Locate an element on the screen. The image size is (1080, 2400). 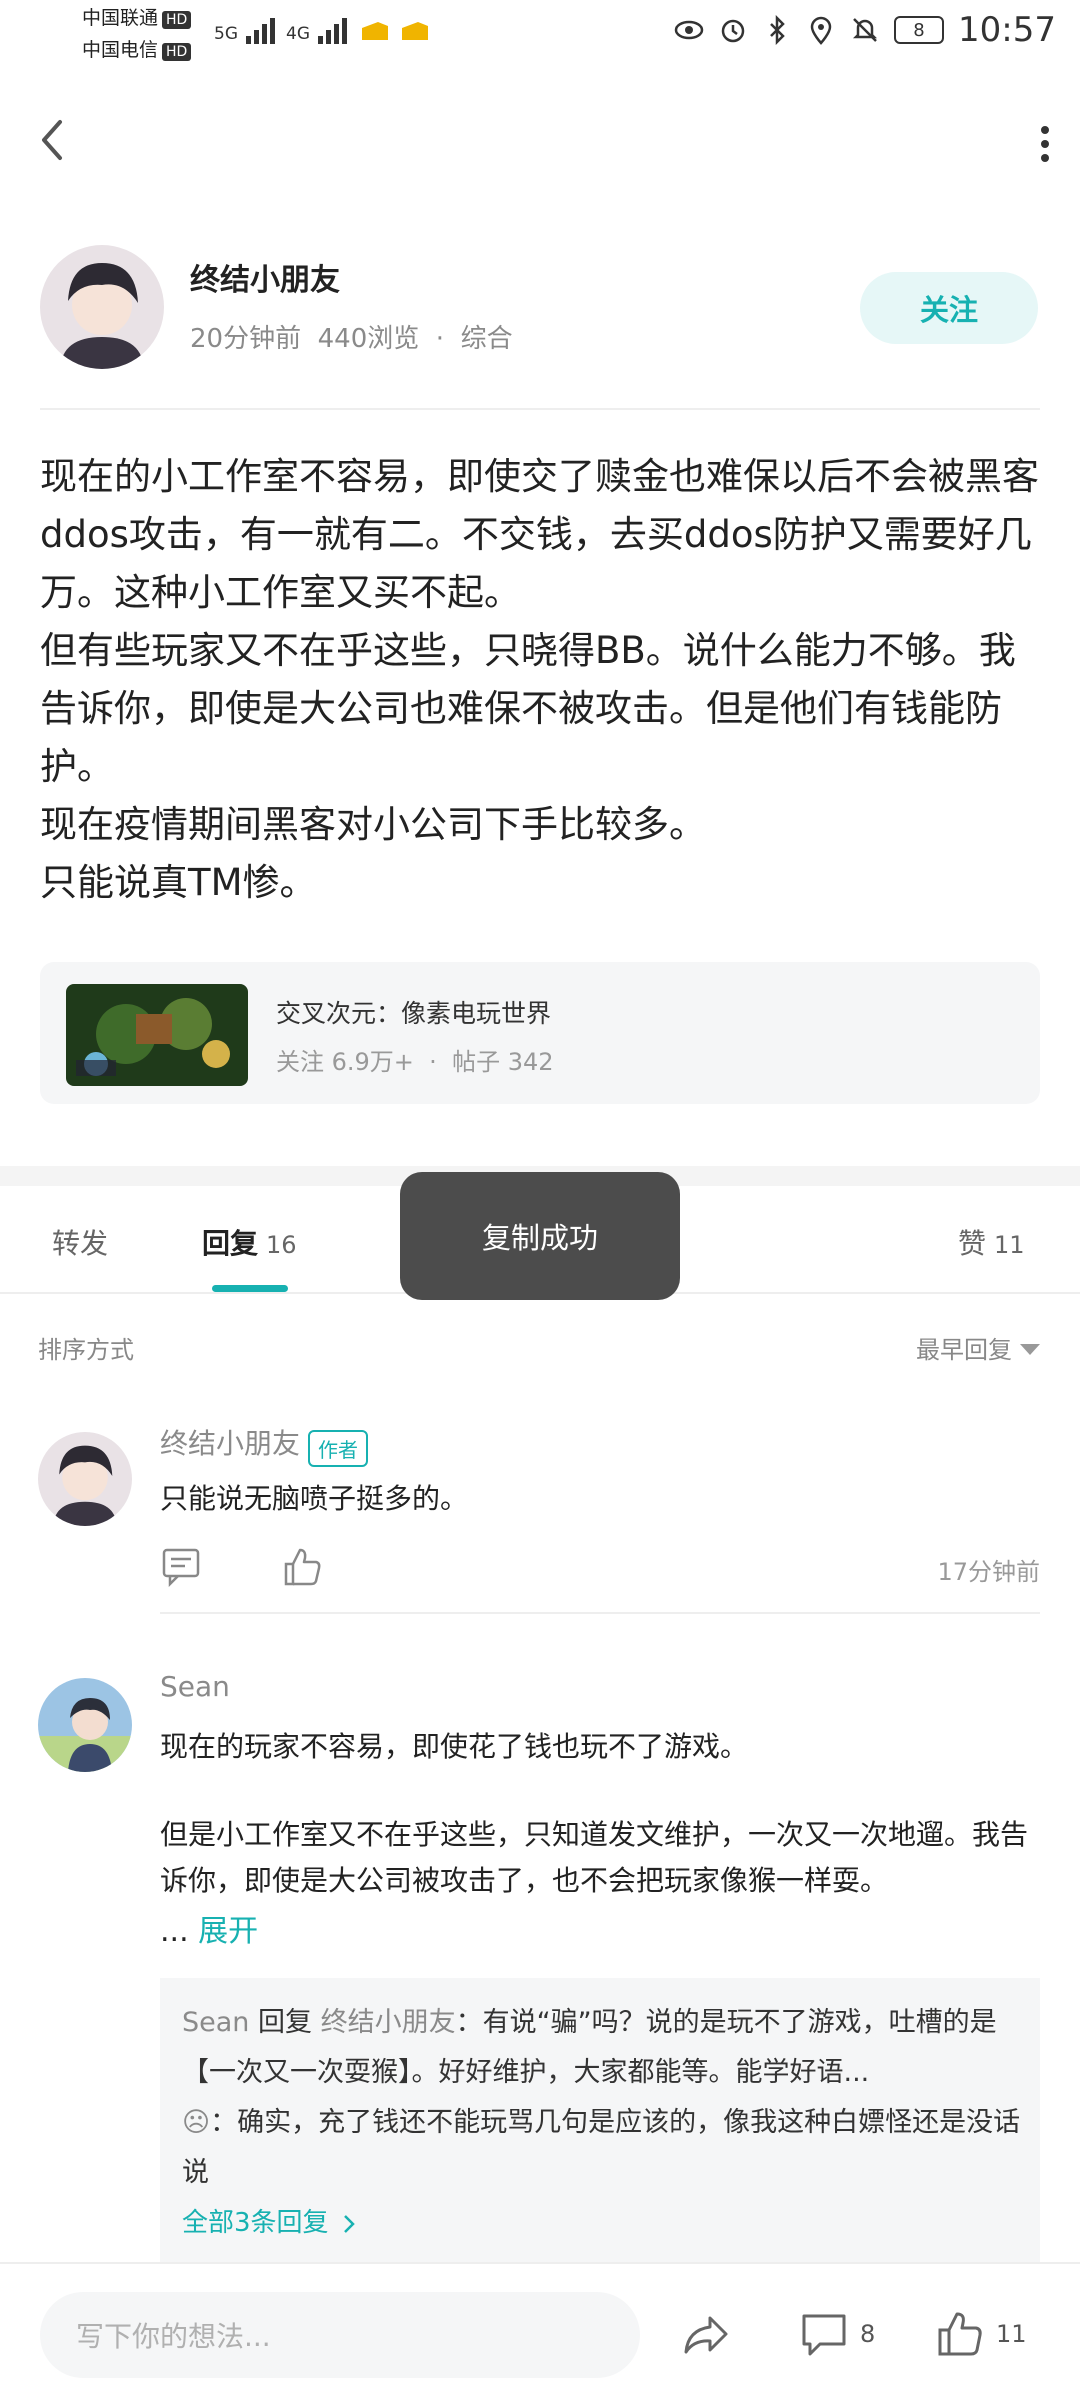
network-4g-label: 4G is located at coordinates (298, 34).